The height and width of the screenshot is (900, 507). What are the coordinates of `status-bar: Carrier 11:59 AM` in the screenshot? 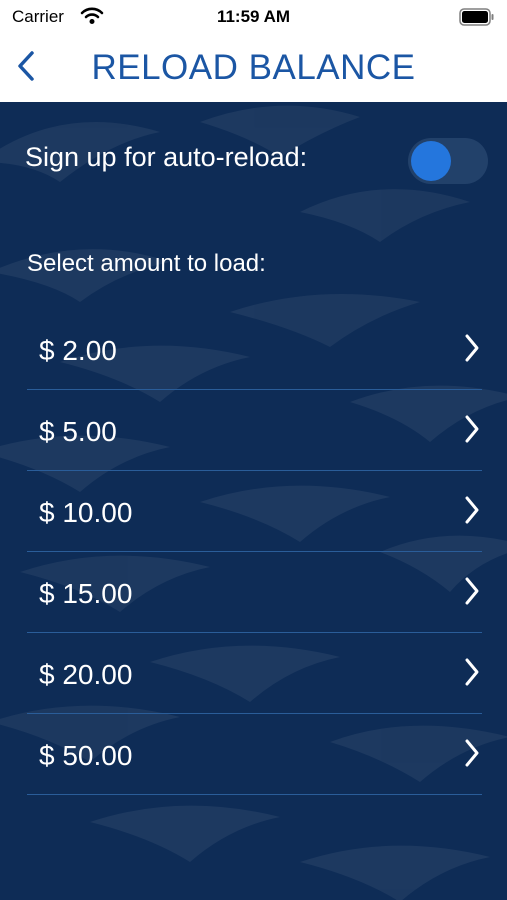 It's located at (253, 17).